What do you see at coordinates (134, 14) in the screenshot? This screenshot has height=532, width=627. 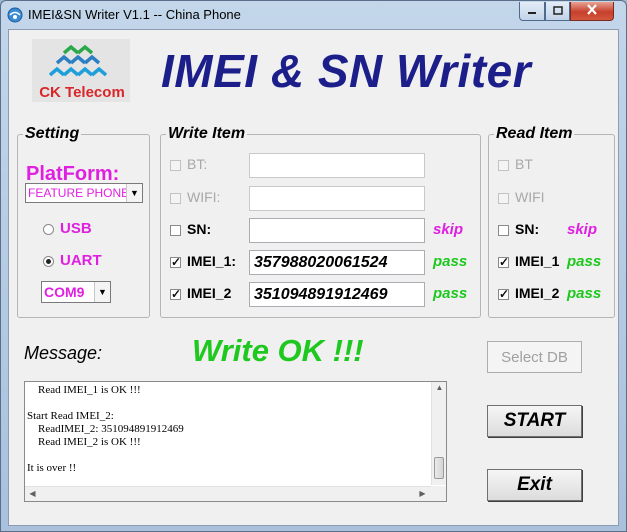 I see `window-title: IMEI&SN Writer V1.1 -- China Phone` at bounding box center [134, 14].